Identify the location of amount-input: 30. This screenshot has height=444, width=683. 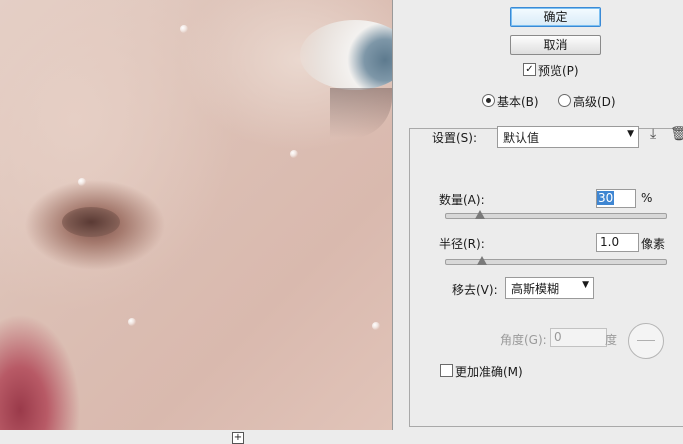
(616, 198).